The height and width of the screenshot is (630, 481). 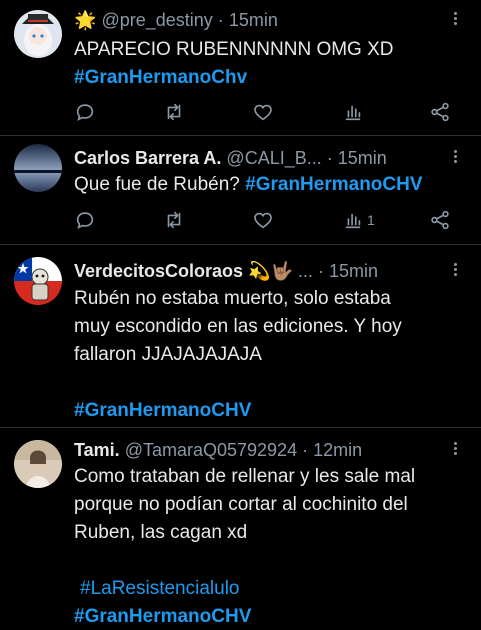 I want to click on tweet-text: Que fue de Rubén? #GranHermanoCHV, so click(x=268, y=185).